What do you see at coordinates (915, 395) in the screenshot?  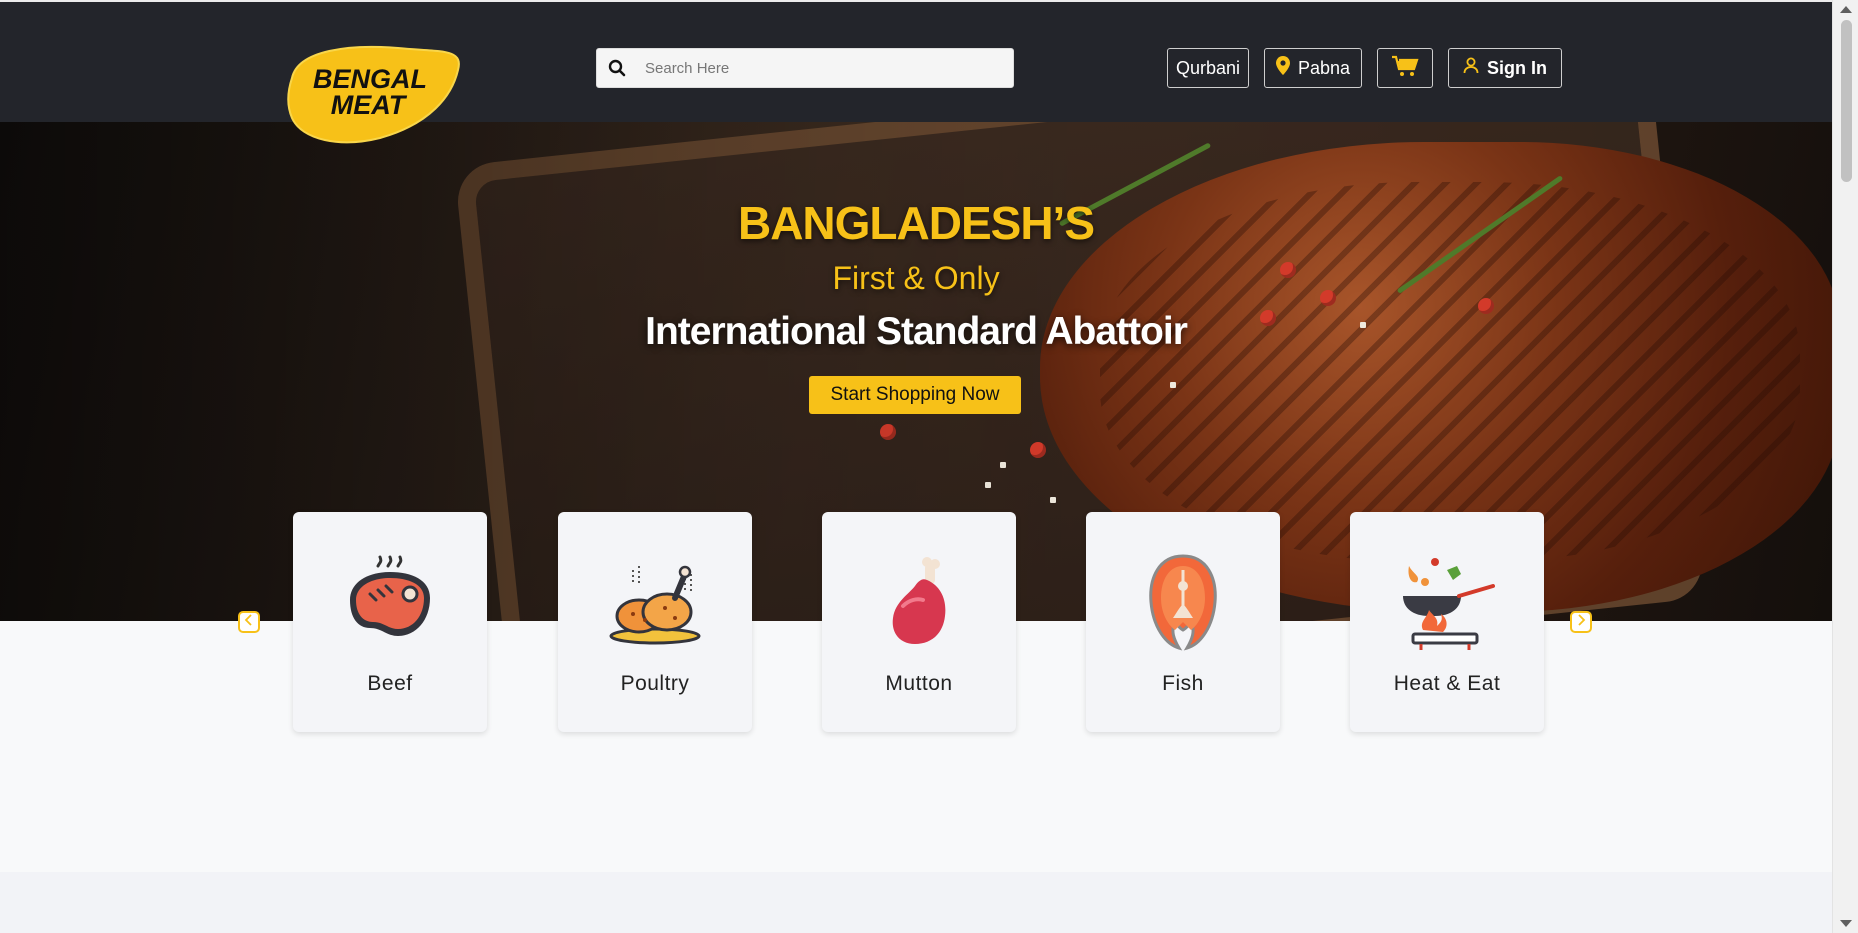 I see `start-shopping-button: Start Shopping Now` at bounding box center [915, 395].